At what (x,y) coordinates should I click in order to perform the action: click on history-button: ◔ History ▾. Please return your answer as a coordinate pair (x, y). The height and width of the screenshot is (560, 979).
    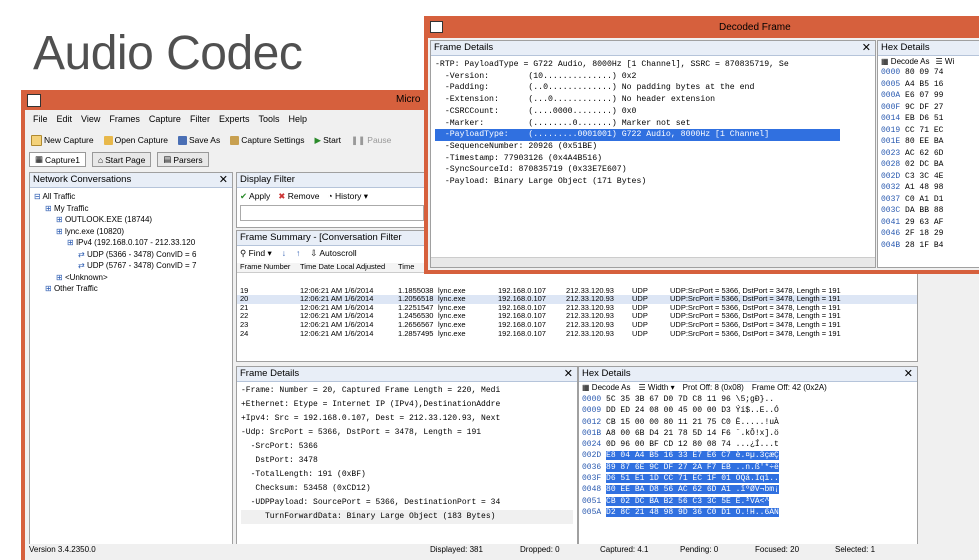
    Looking at the image, I should click on (347, 196).